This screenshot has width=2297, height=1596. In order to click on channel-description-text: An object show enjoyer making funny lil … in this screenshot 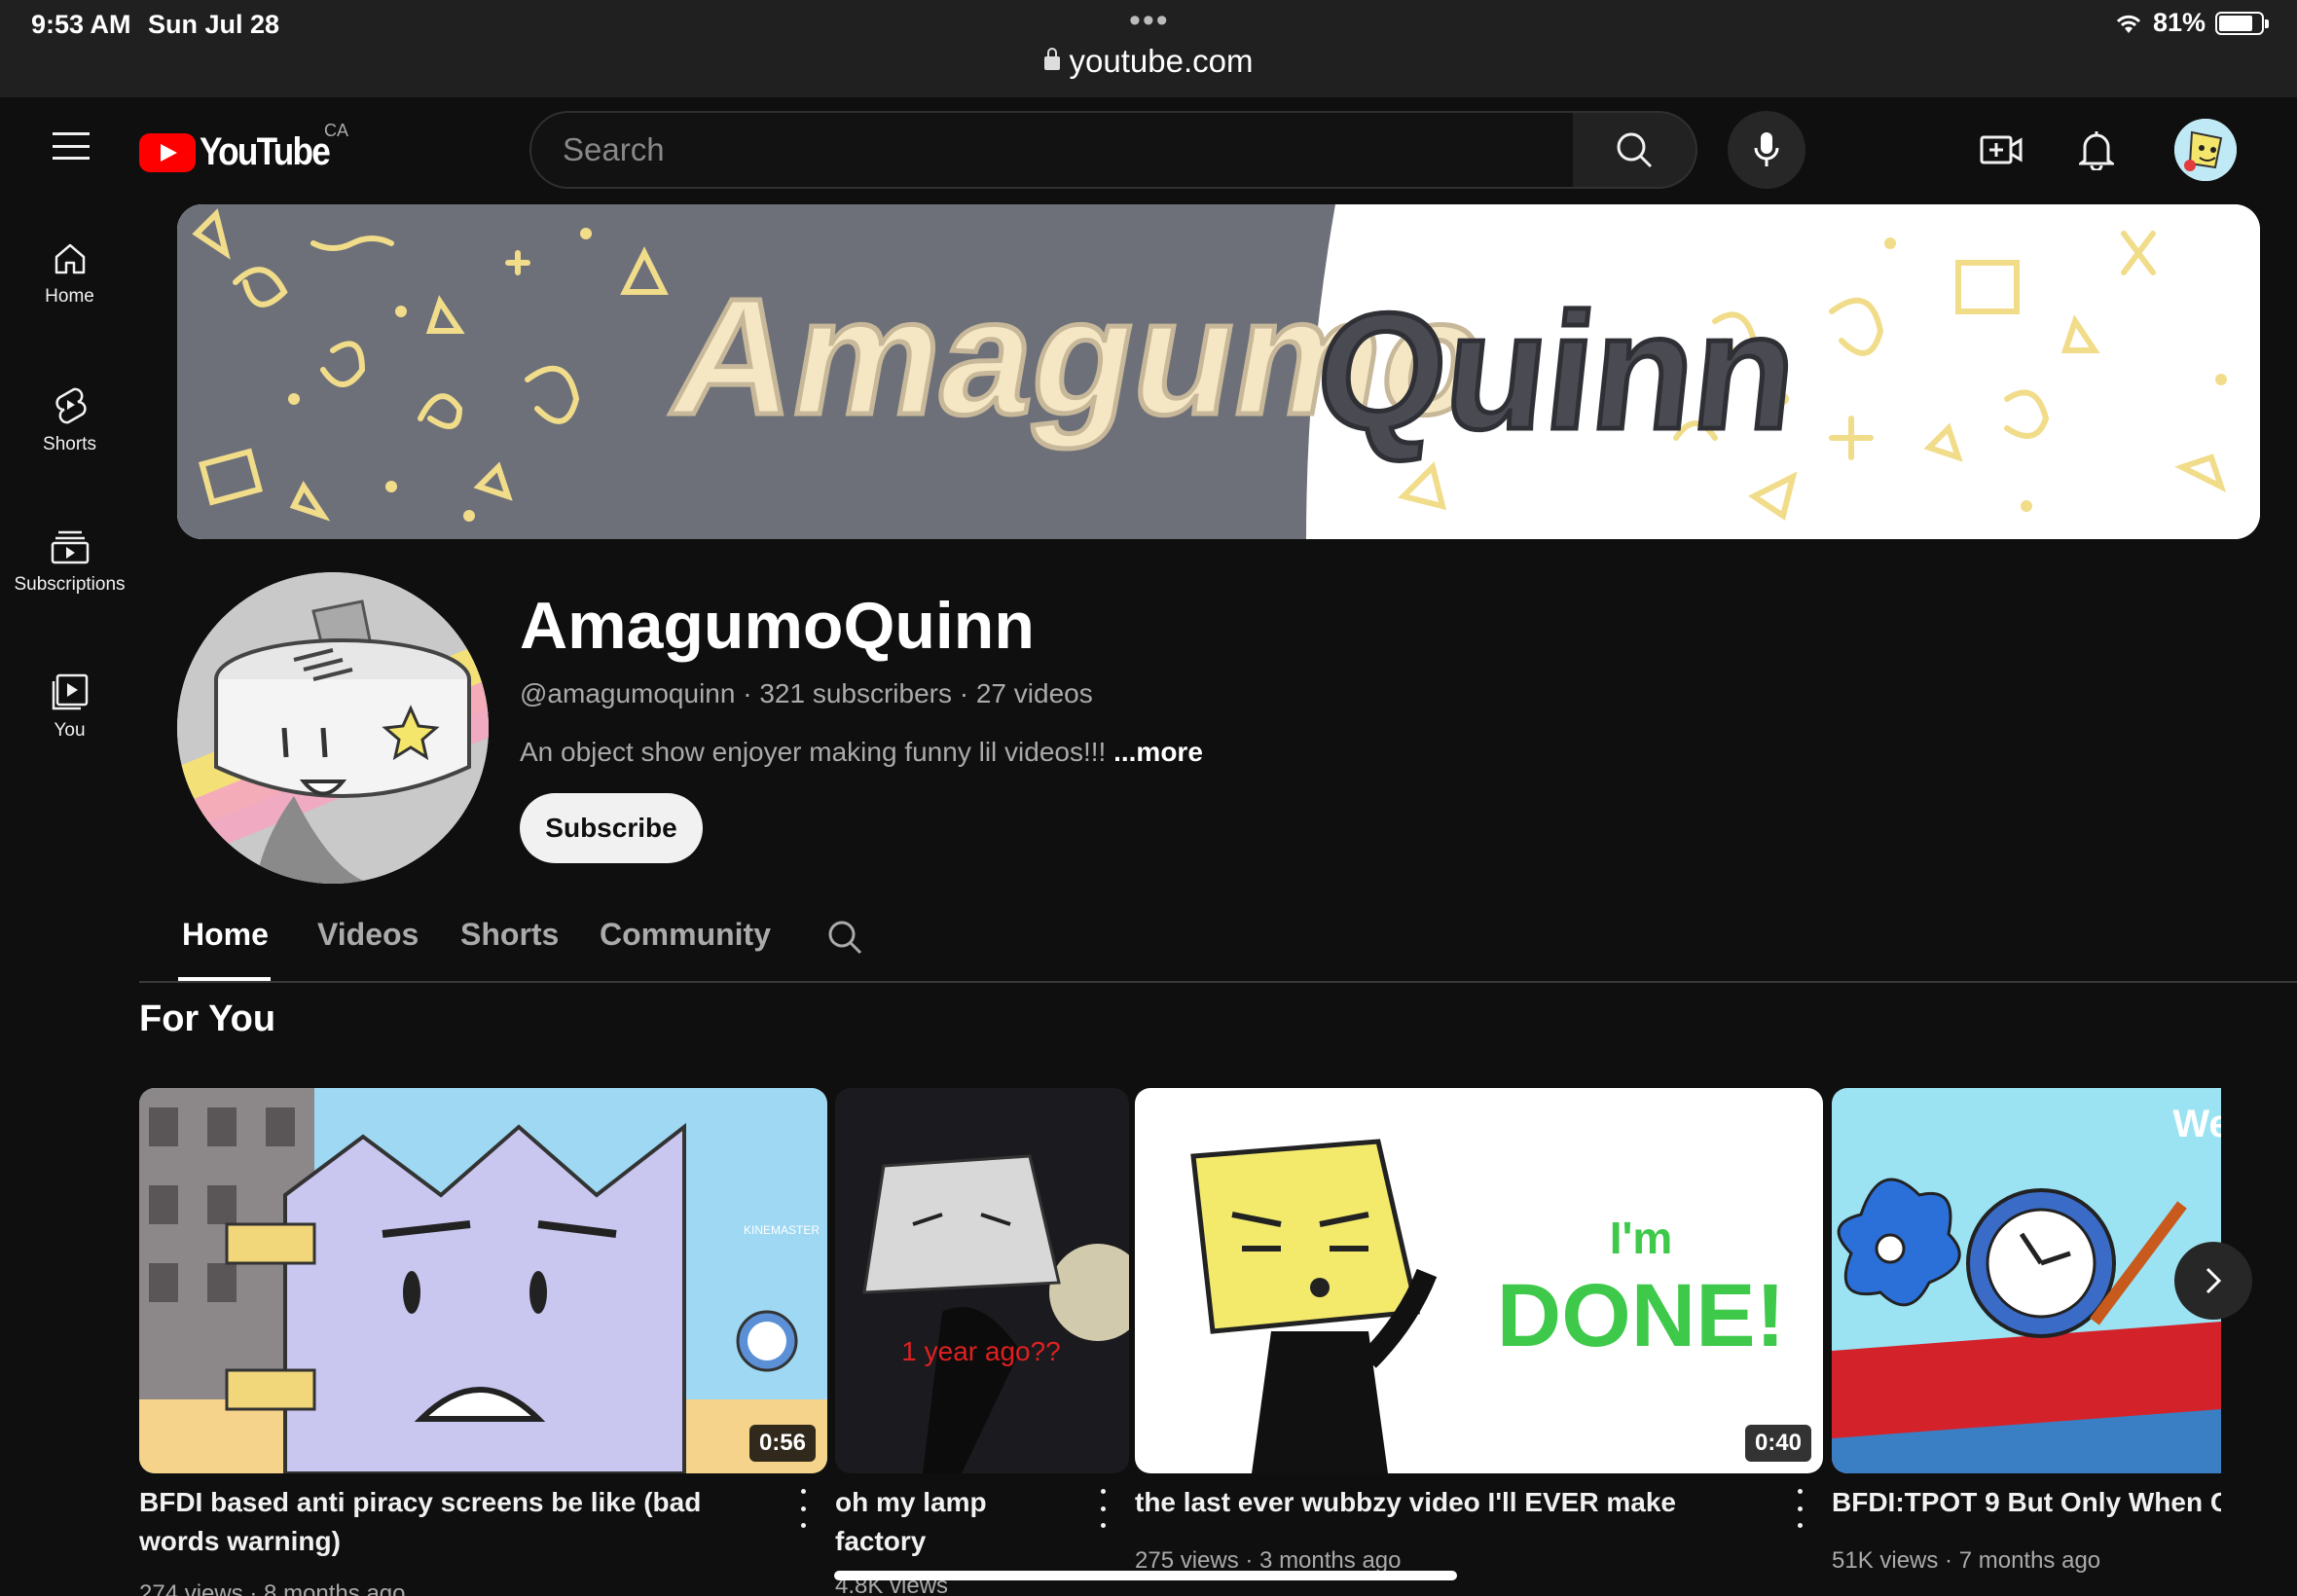, I will do `click(817, 752)`.